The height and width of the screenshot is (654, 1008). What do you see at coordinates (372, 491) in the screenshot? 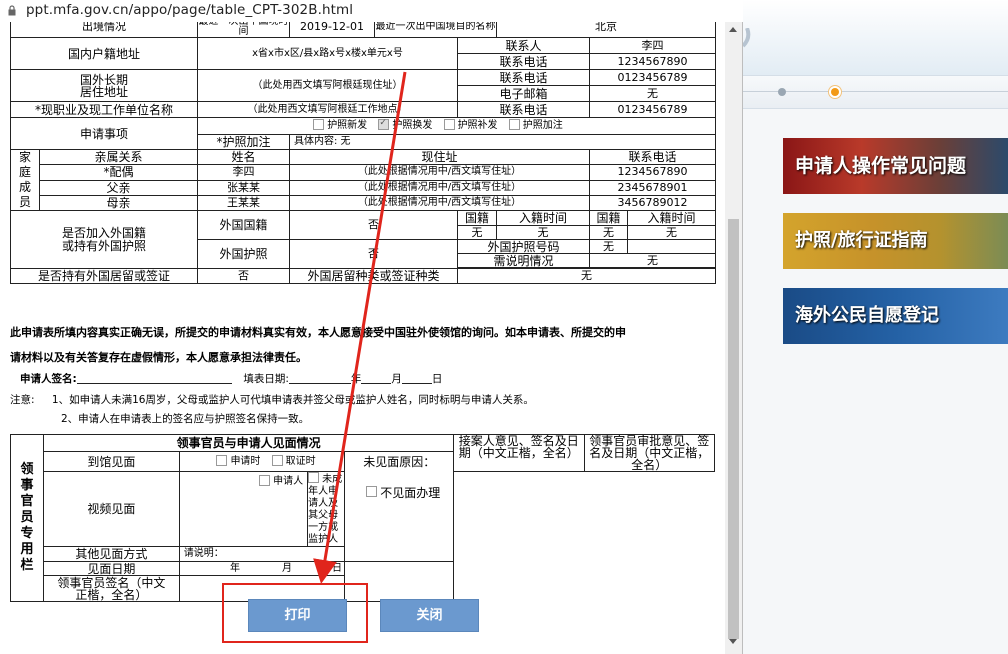
I see `no-meet-checkbox` at bounding box center [372, 491].